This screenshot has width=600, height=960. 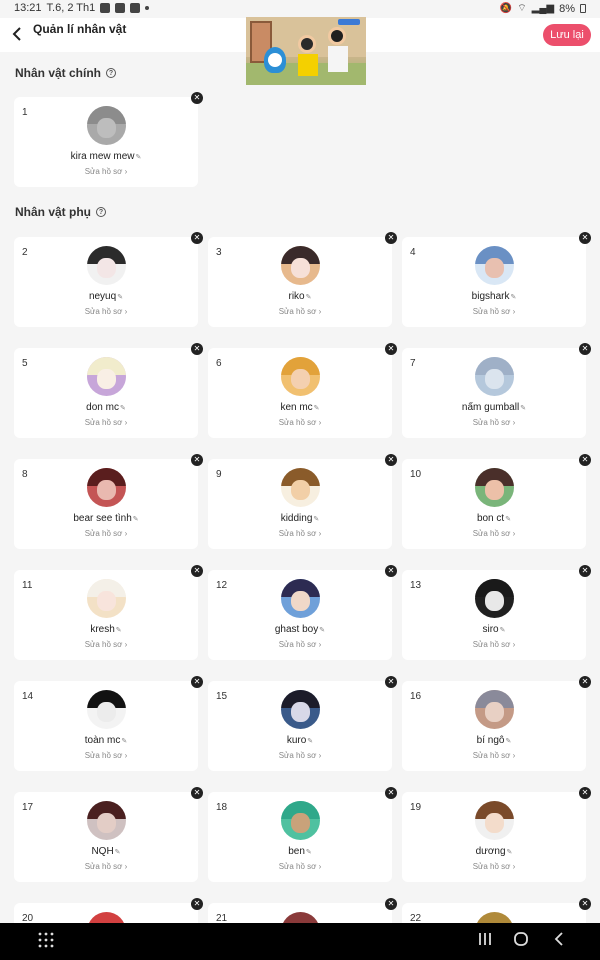 What do you see at coordinates (488, 942) in the screenshot?
I see `recent-apps-icon` at bounding box center [488, 942].